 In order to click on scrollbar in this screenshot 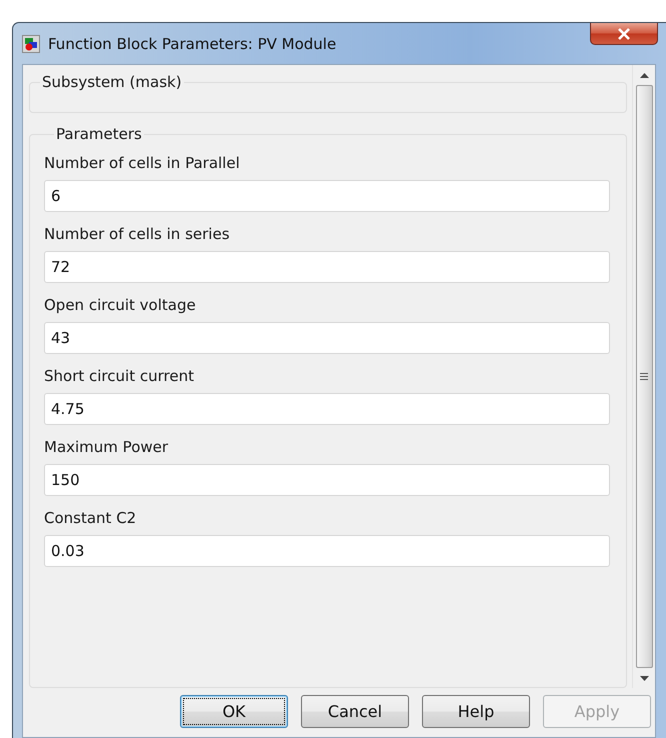, I will do `click(643, 376)`.